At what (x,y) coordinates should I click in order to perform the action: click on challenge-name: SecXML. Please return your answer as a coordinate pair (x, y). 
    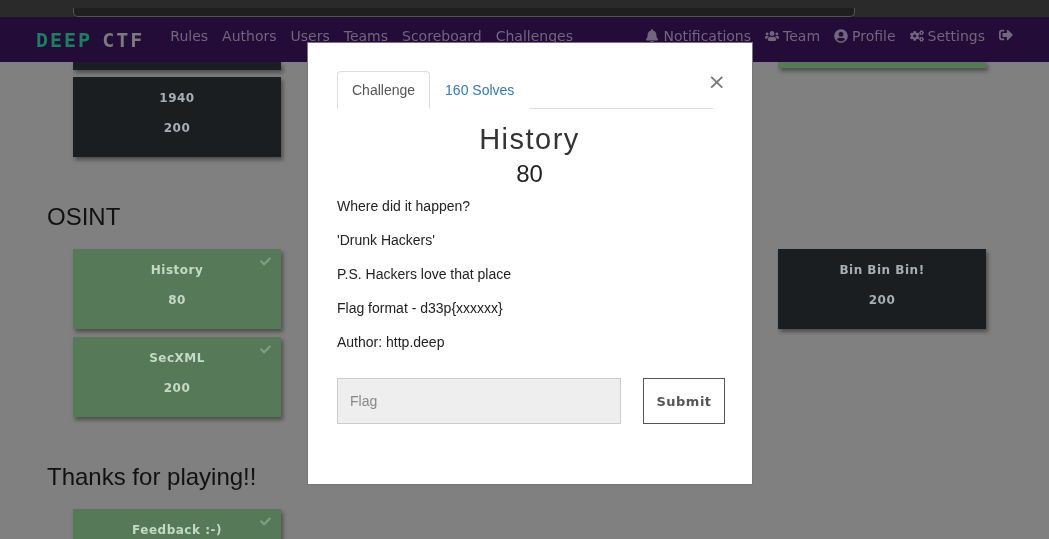
    Looking at the image, I should click on (177, 358).